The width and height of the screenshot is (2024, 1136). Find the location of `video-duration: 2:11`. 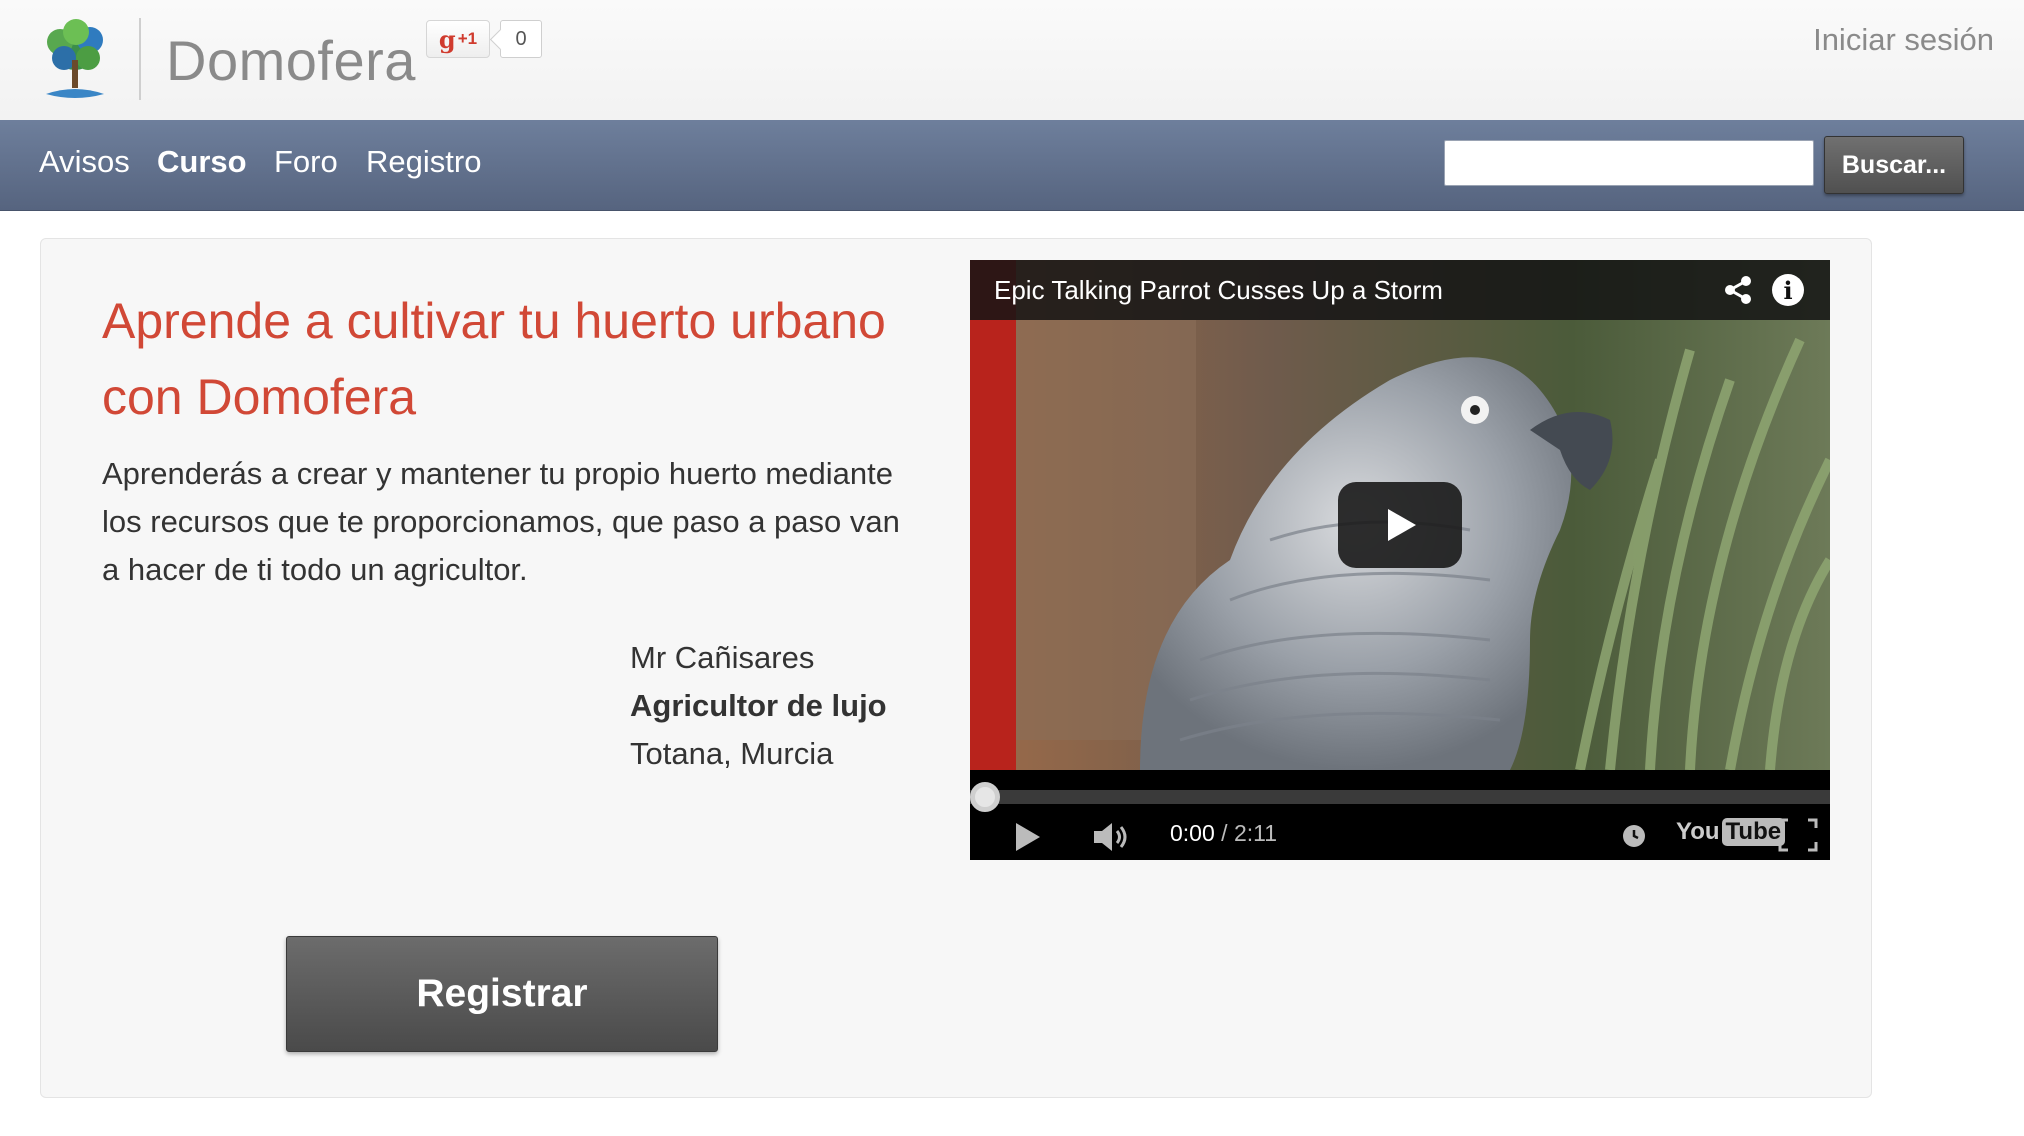

video-duration: 2:11 is located at coordinates (1255, 833).